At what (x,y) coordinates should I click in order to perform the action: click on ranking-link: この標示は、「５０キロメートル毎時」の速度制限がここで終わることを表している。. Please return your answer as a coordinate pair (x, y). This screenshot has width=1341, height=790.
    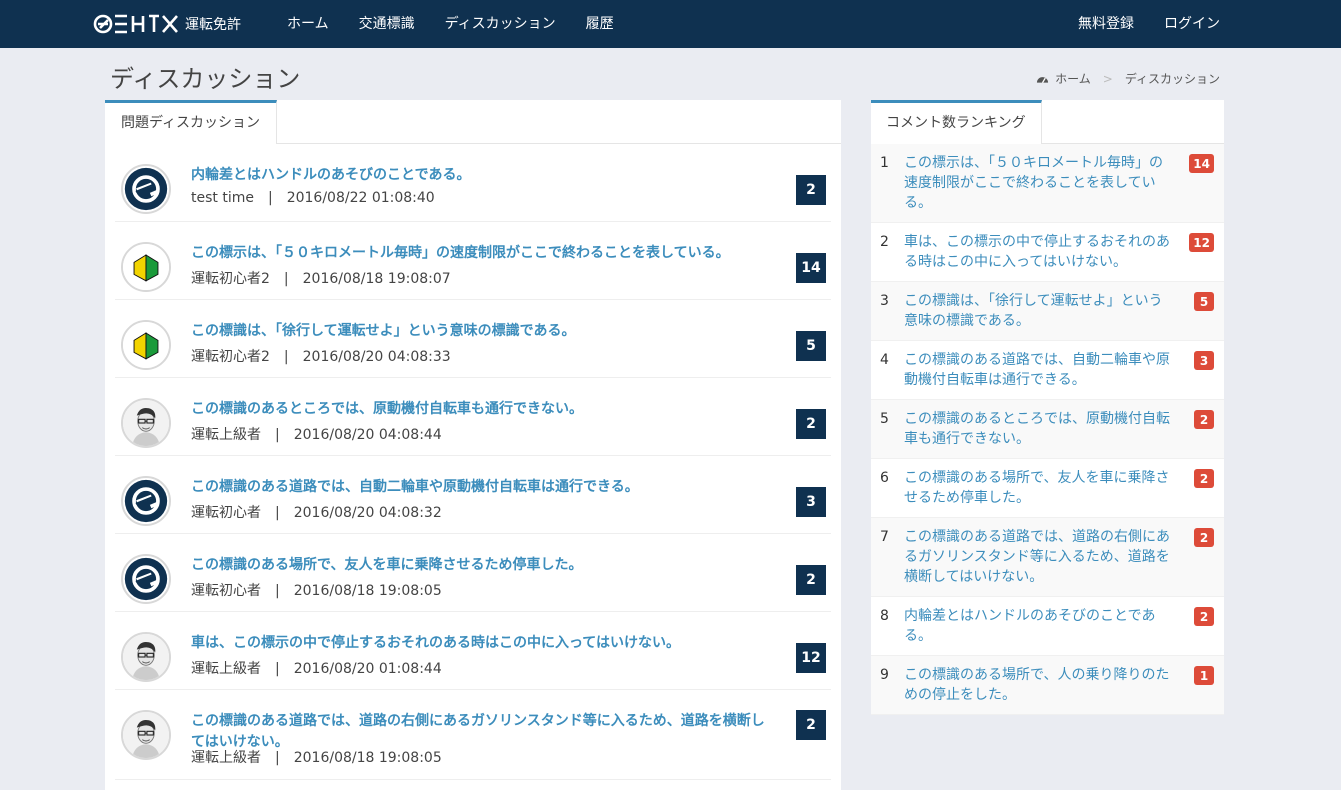
    Looking at the image, I should click on (1033, 183).